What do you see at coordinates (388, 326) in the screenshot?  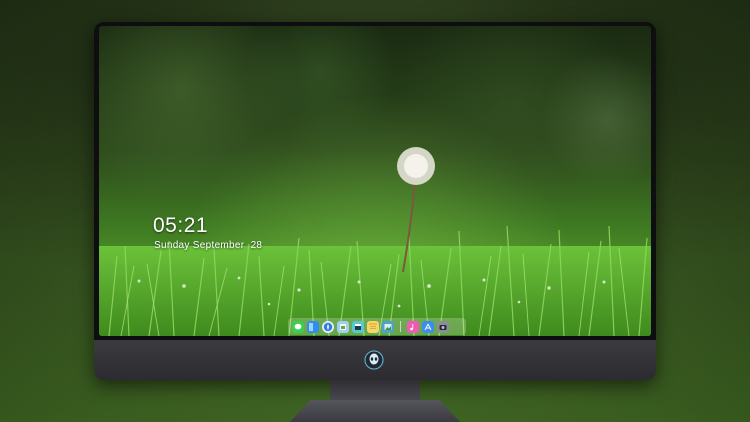 I see `photos-gallery-icon` at bounding box center [388, 326].